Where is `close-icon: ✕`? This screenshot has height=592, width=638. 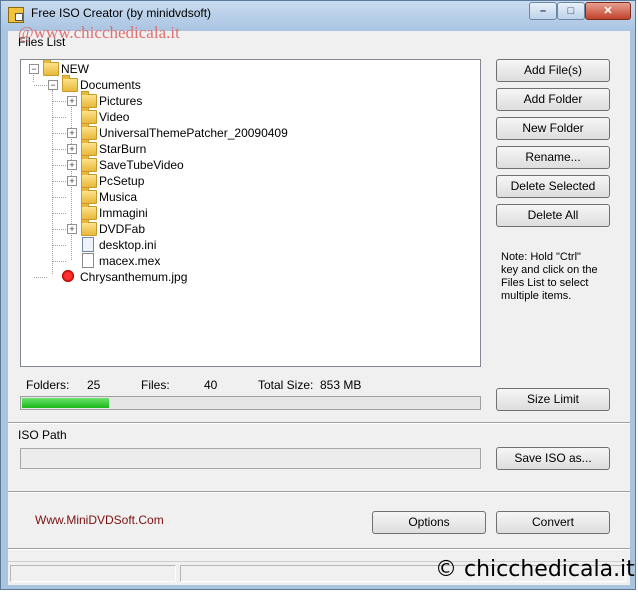
close-icon: ✕ is located at coordinates (608, 11).